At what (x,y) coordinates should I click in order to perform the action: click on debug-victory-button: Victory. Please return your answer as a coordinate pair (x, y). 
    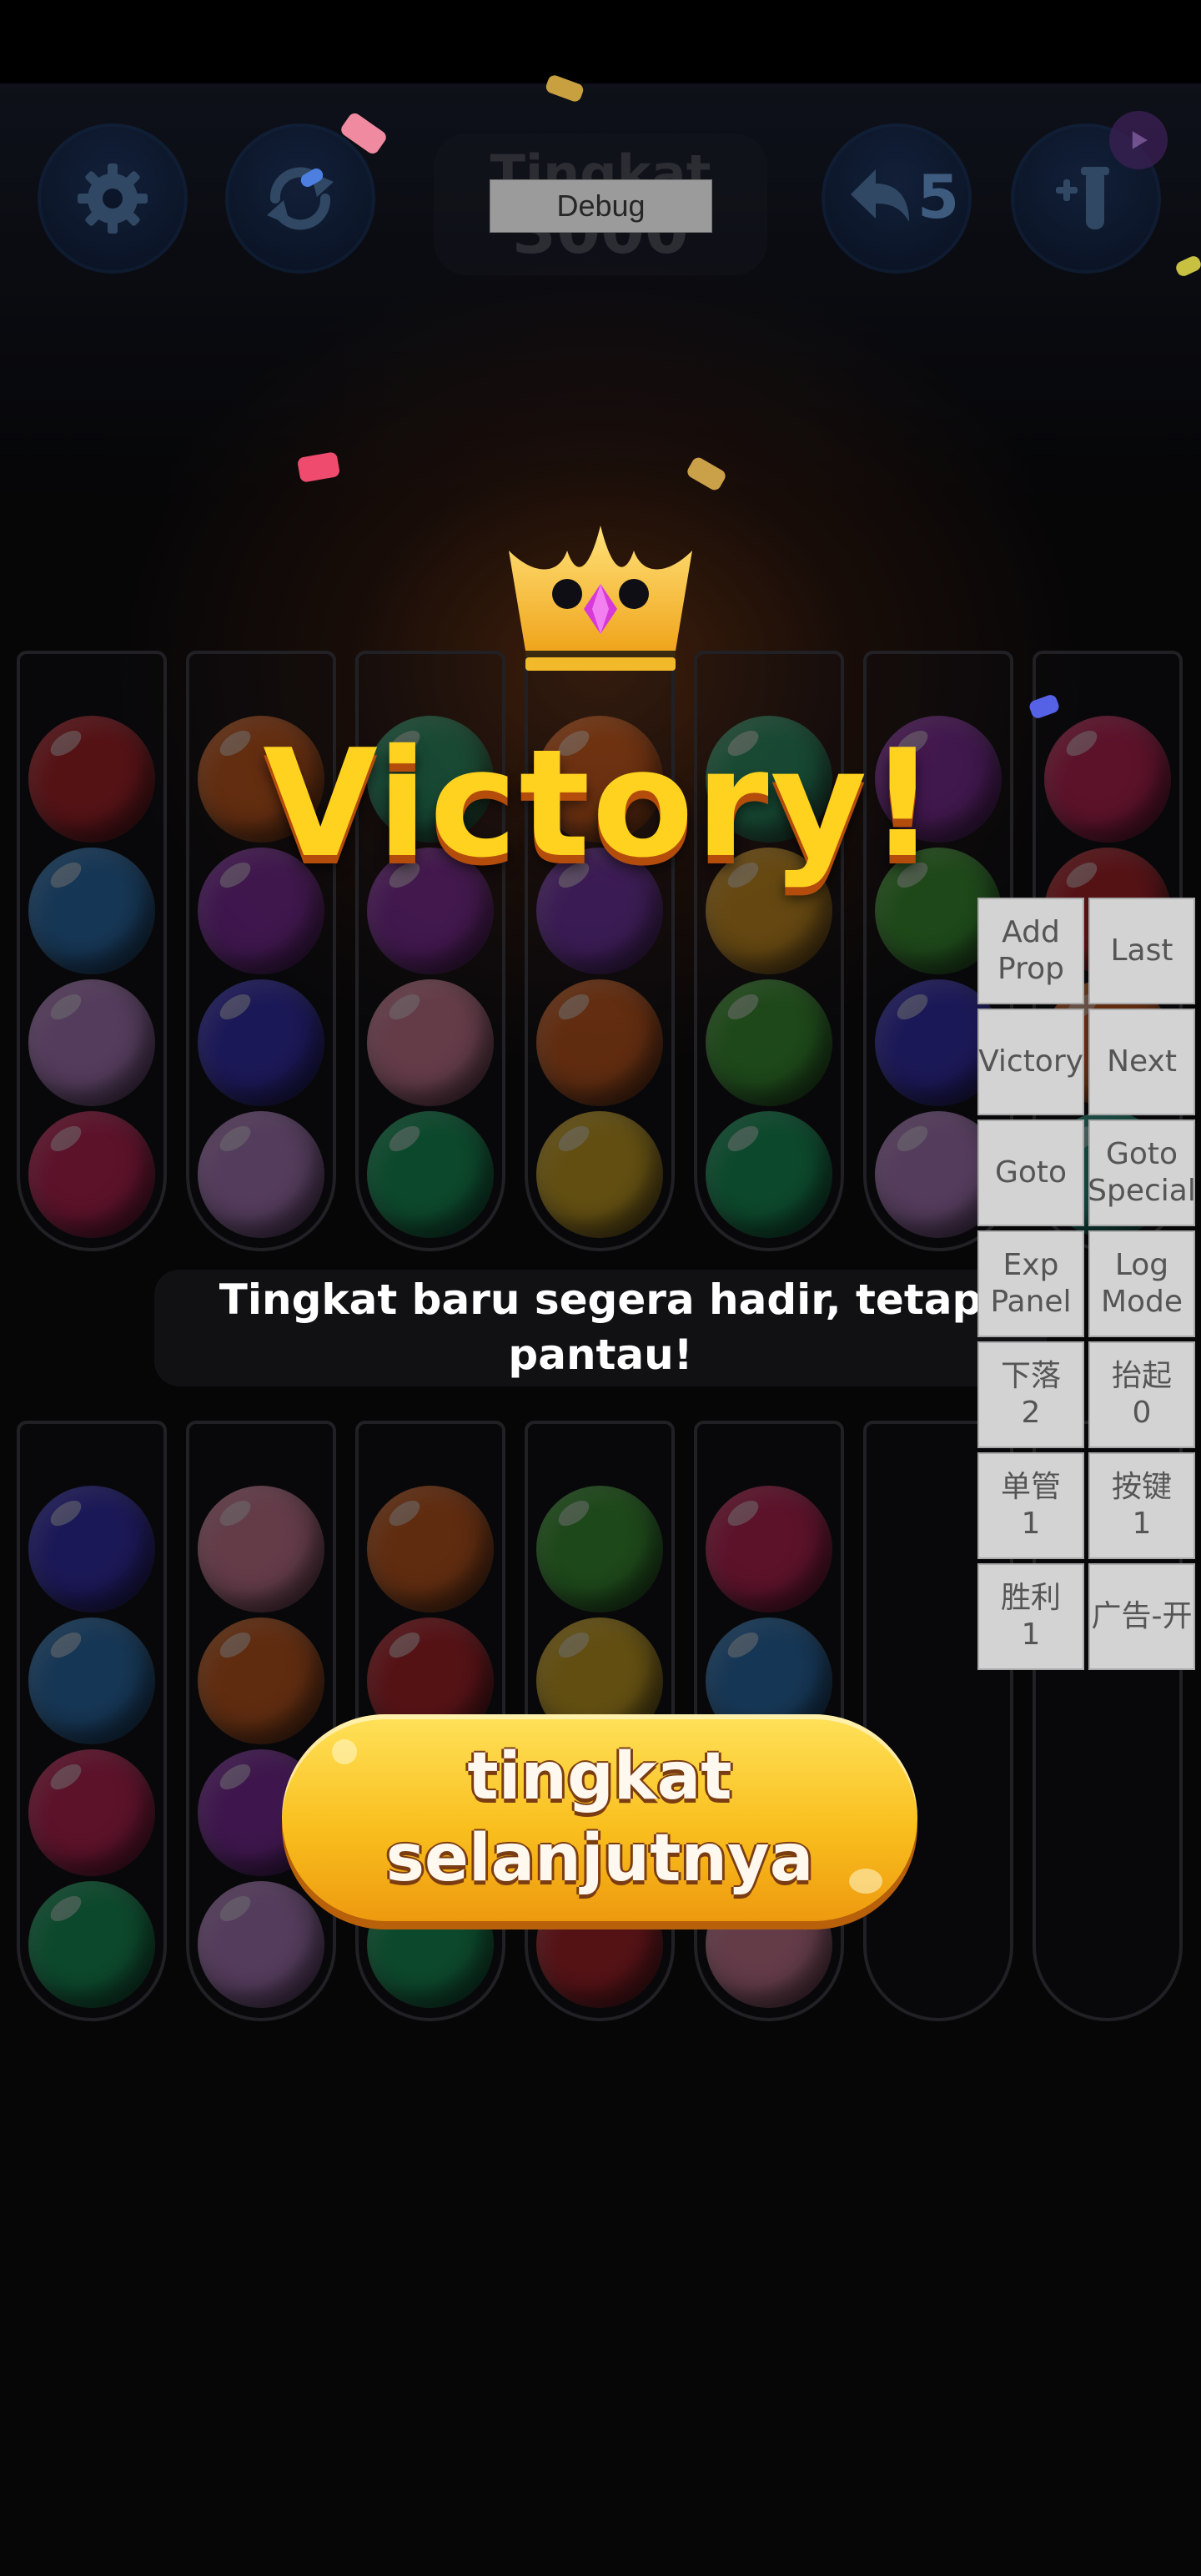
    Looking at the image, I should click on (1030, 1062).